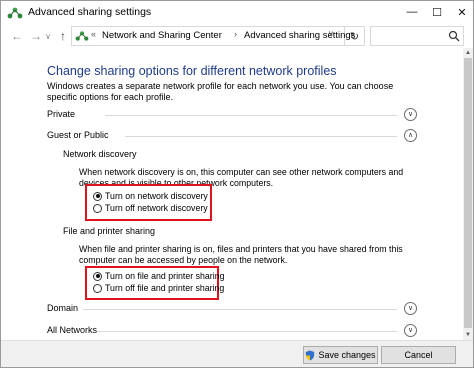 The height and width of the screenshot is (368, 474). What do you see at coordinates (100, 154) in the screenshot?
I see `network-discovery-label: Network discovery` at bounding box center [100, 154].